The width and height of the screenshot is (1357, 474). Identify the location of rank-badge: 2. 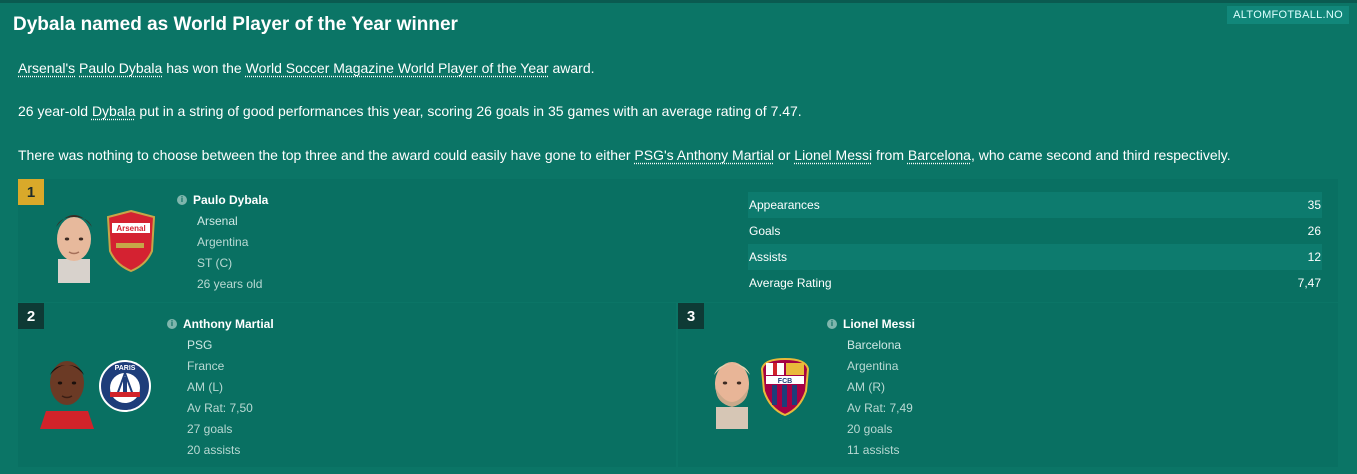
(31, 316).